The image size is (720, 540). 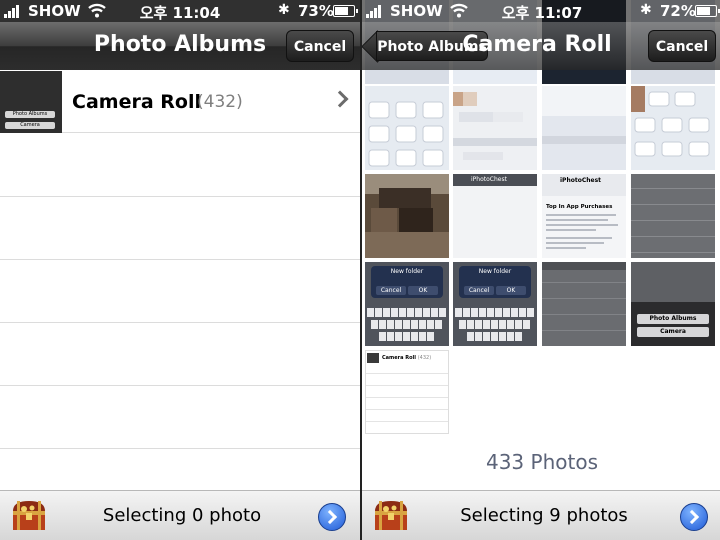 What do you see at coordinates (544, 515) in the screenshot?
I see `selection-status: Selecting 9 photos` at bounding box center [544, 515].